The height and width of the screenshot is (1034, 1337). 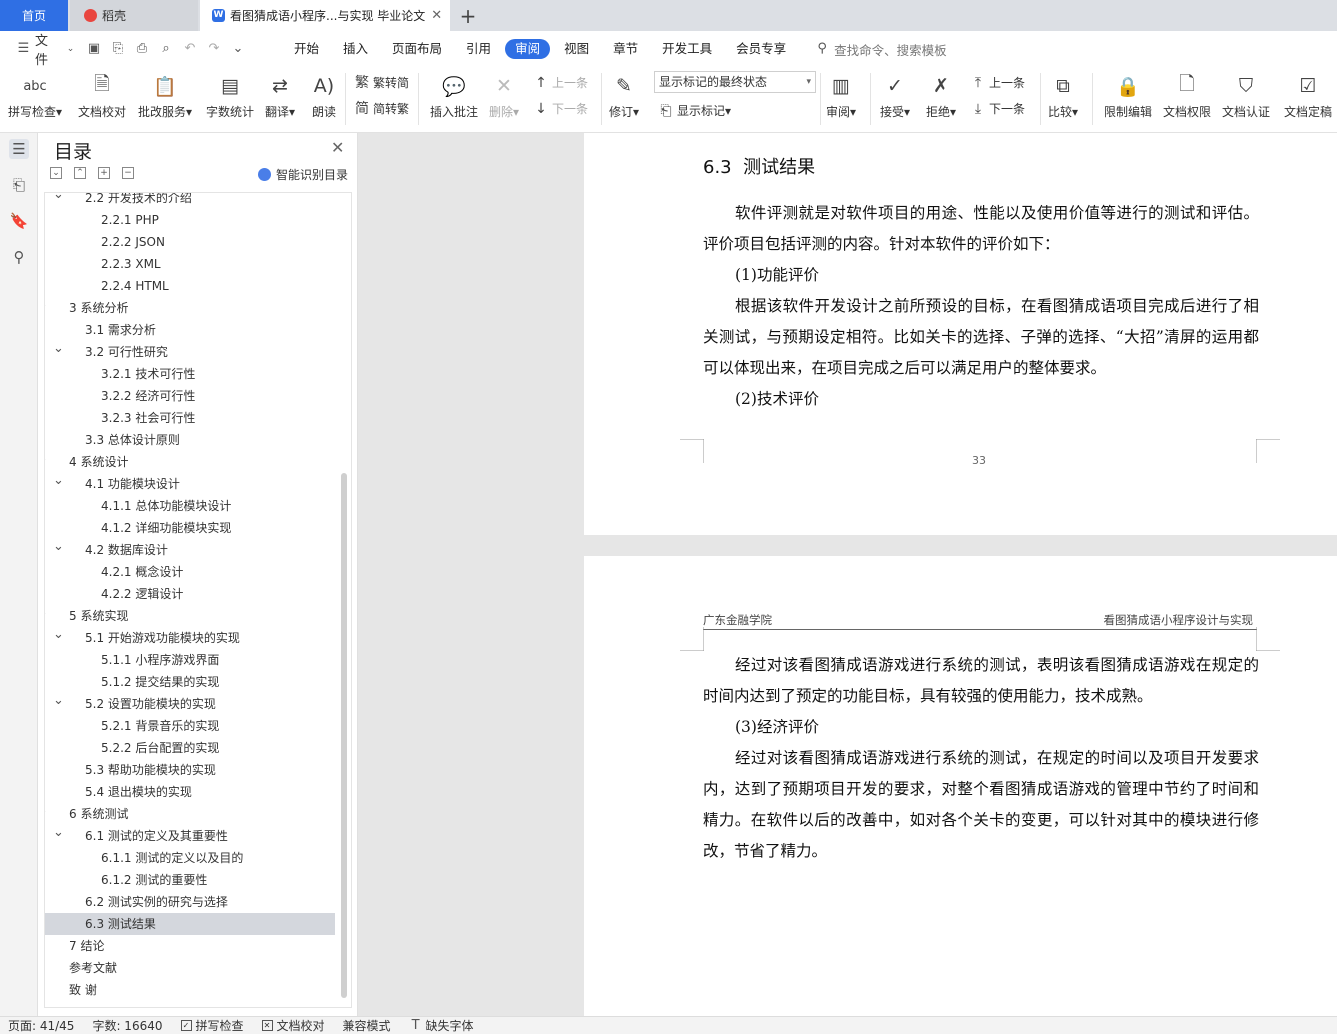 What do you see at coordinates (19, 149) in the screenshot?
I see `toc-icon: ☰` at bounding box center [19, 149].